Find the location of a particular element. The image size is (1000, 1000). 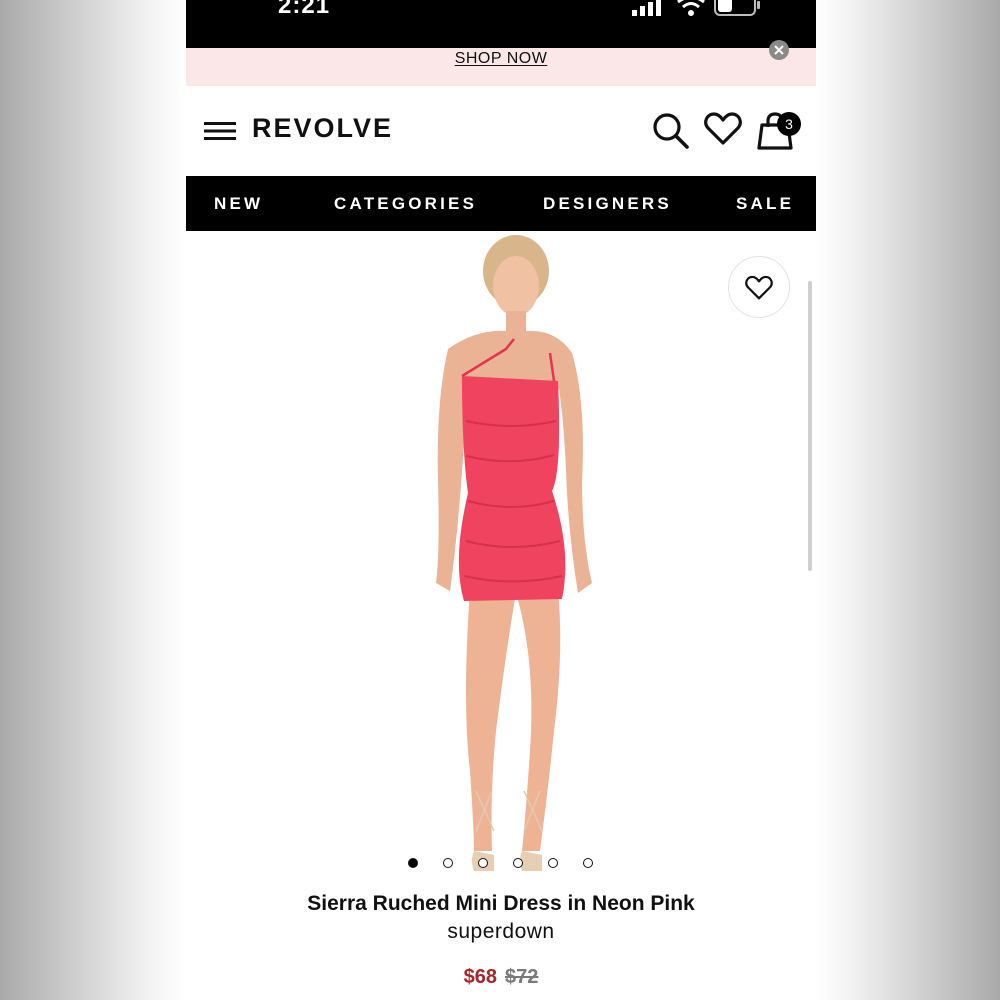

original-price: $72 is located at coordinates (522, 977).